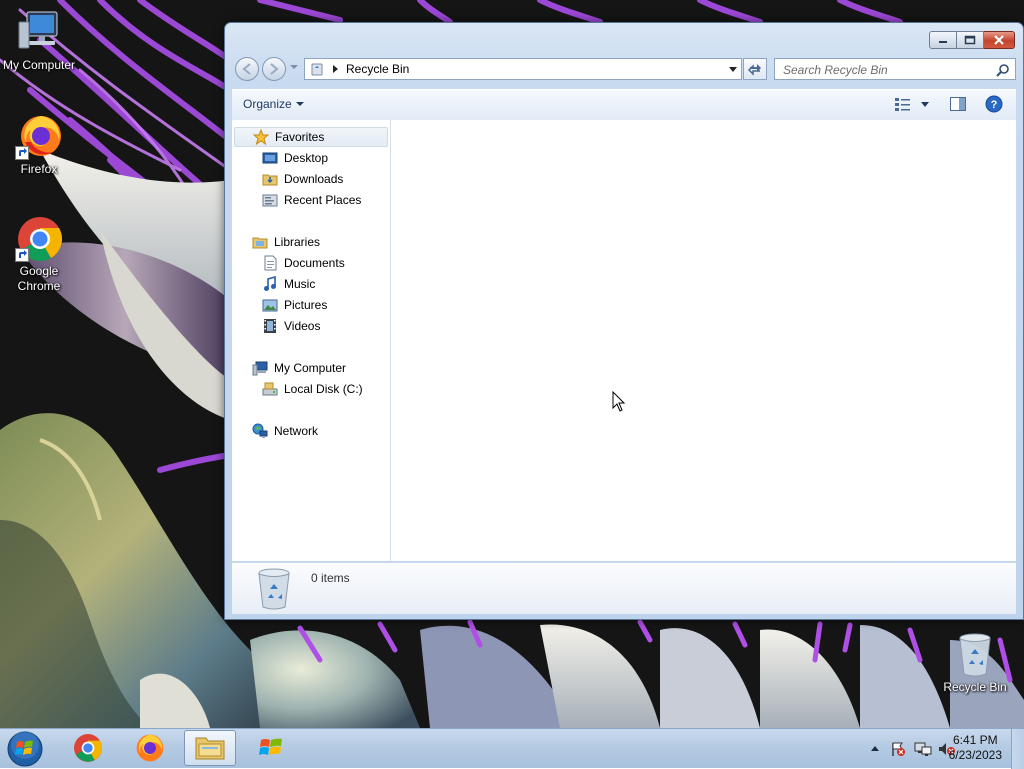  I want to click on local-disk-icon, so click(270, 389).